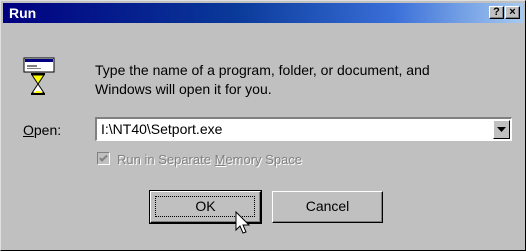 This screenshot has height=251, width=526. What do you see at coordinates (166, 159) in the screenshot?
I see `checkbox-label-part1: Run in Separate` at bounding box center [166, 159].